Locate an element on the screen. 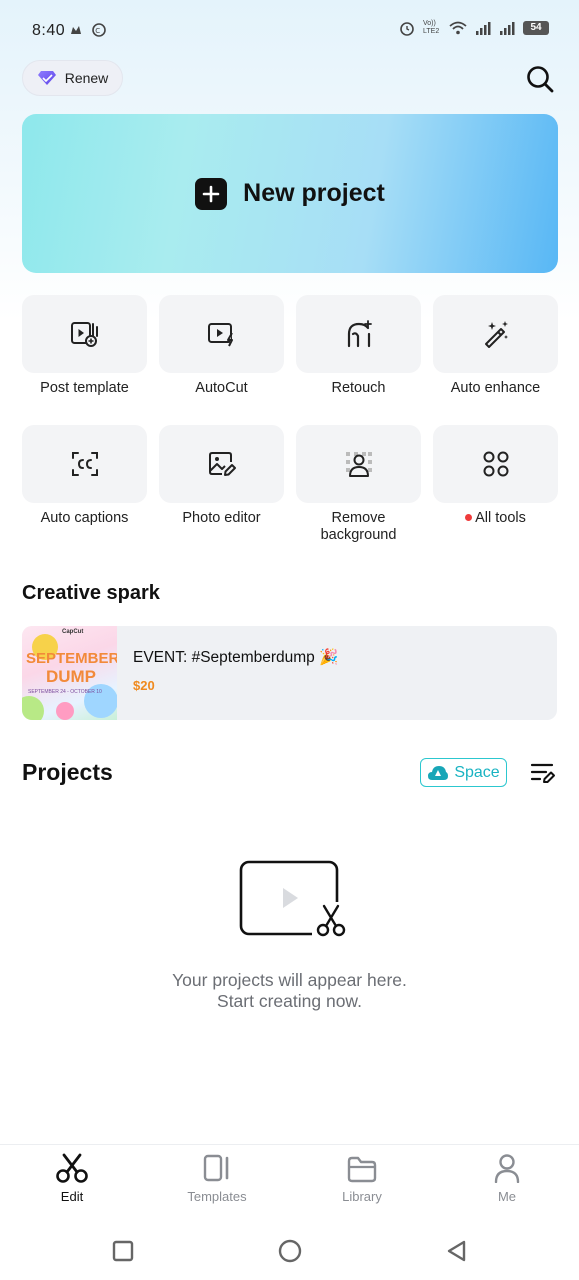 This screenshot has height=1280, width=579. event-price: $20 is located at coordinates (144, 685).